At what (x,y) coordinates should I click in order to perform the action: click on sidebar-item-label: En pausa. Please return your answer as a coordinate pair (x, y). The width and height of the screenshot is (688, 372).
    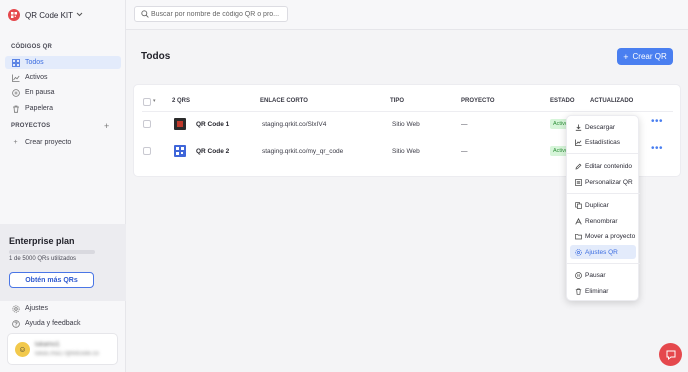
    Looking at the image, I should click on (40, 92).